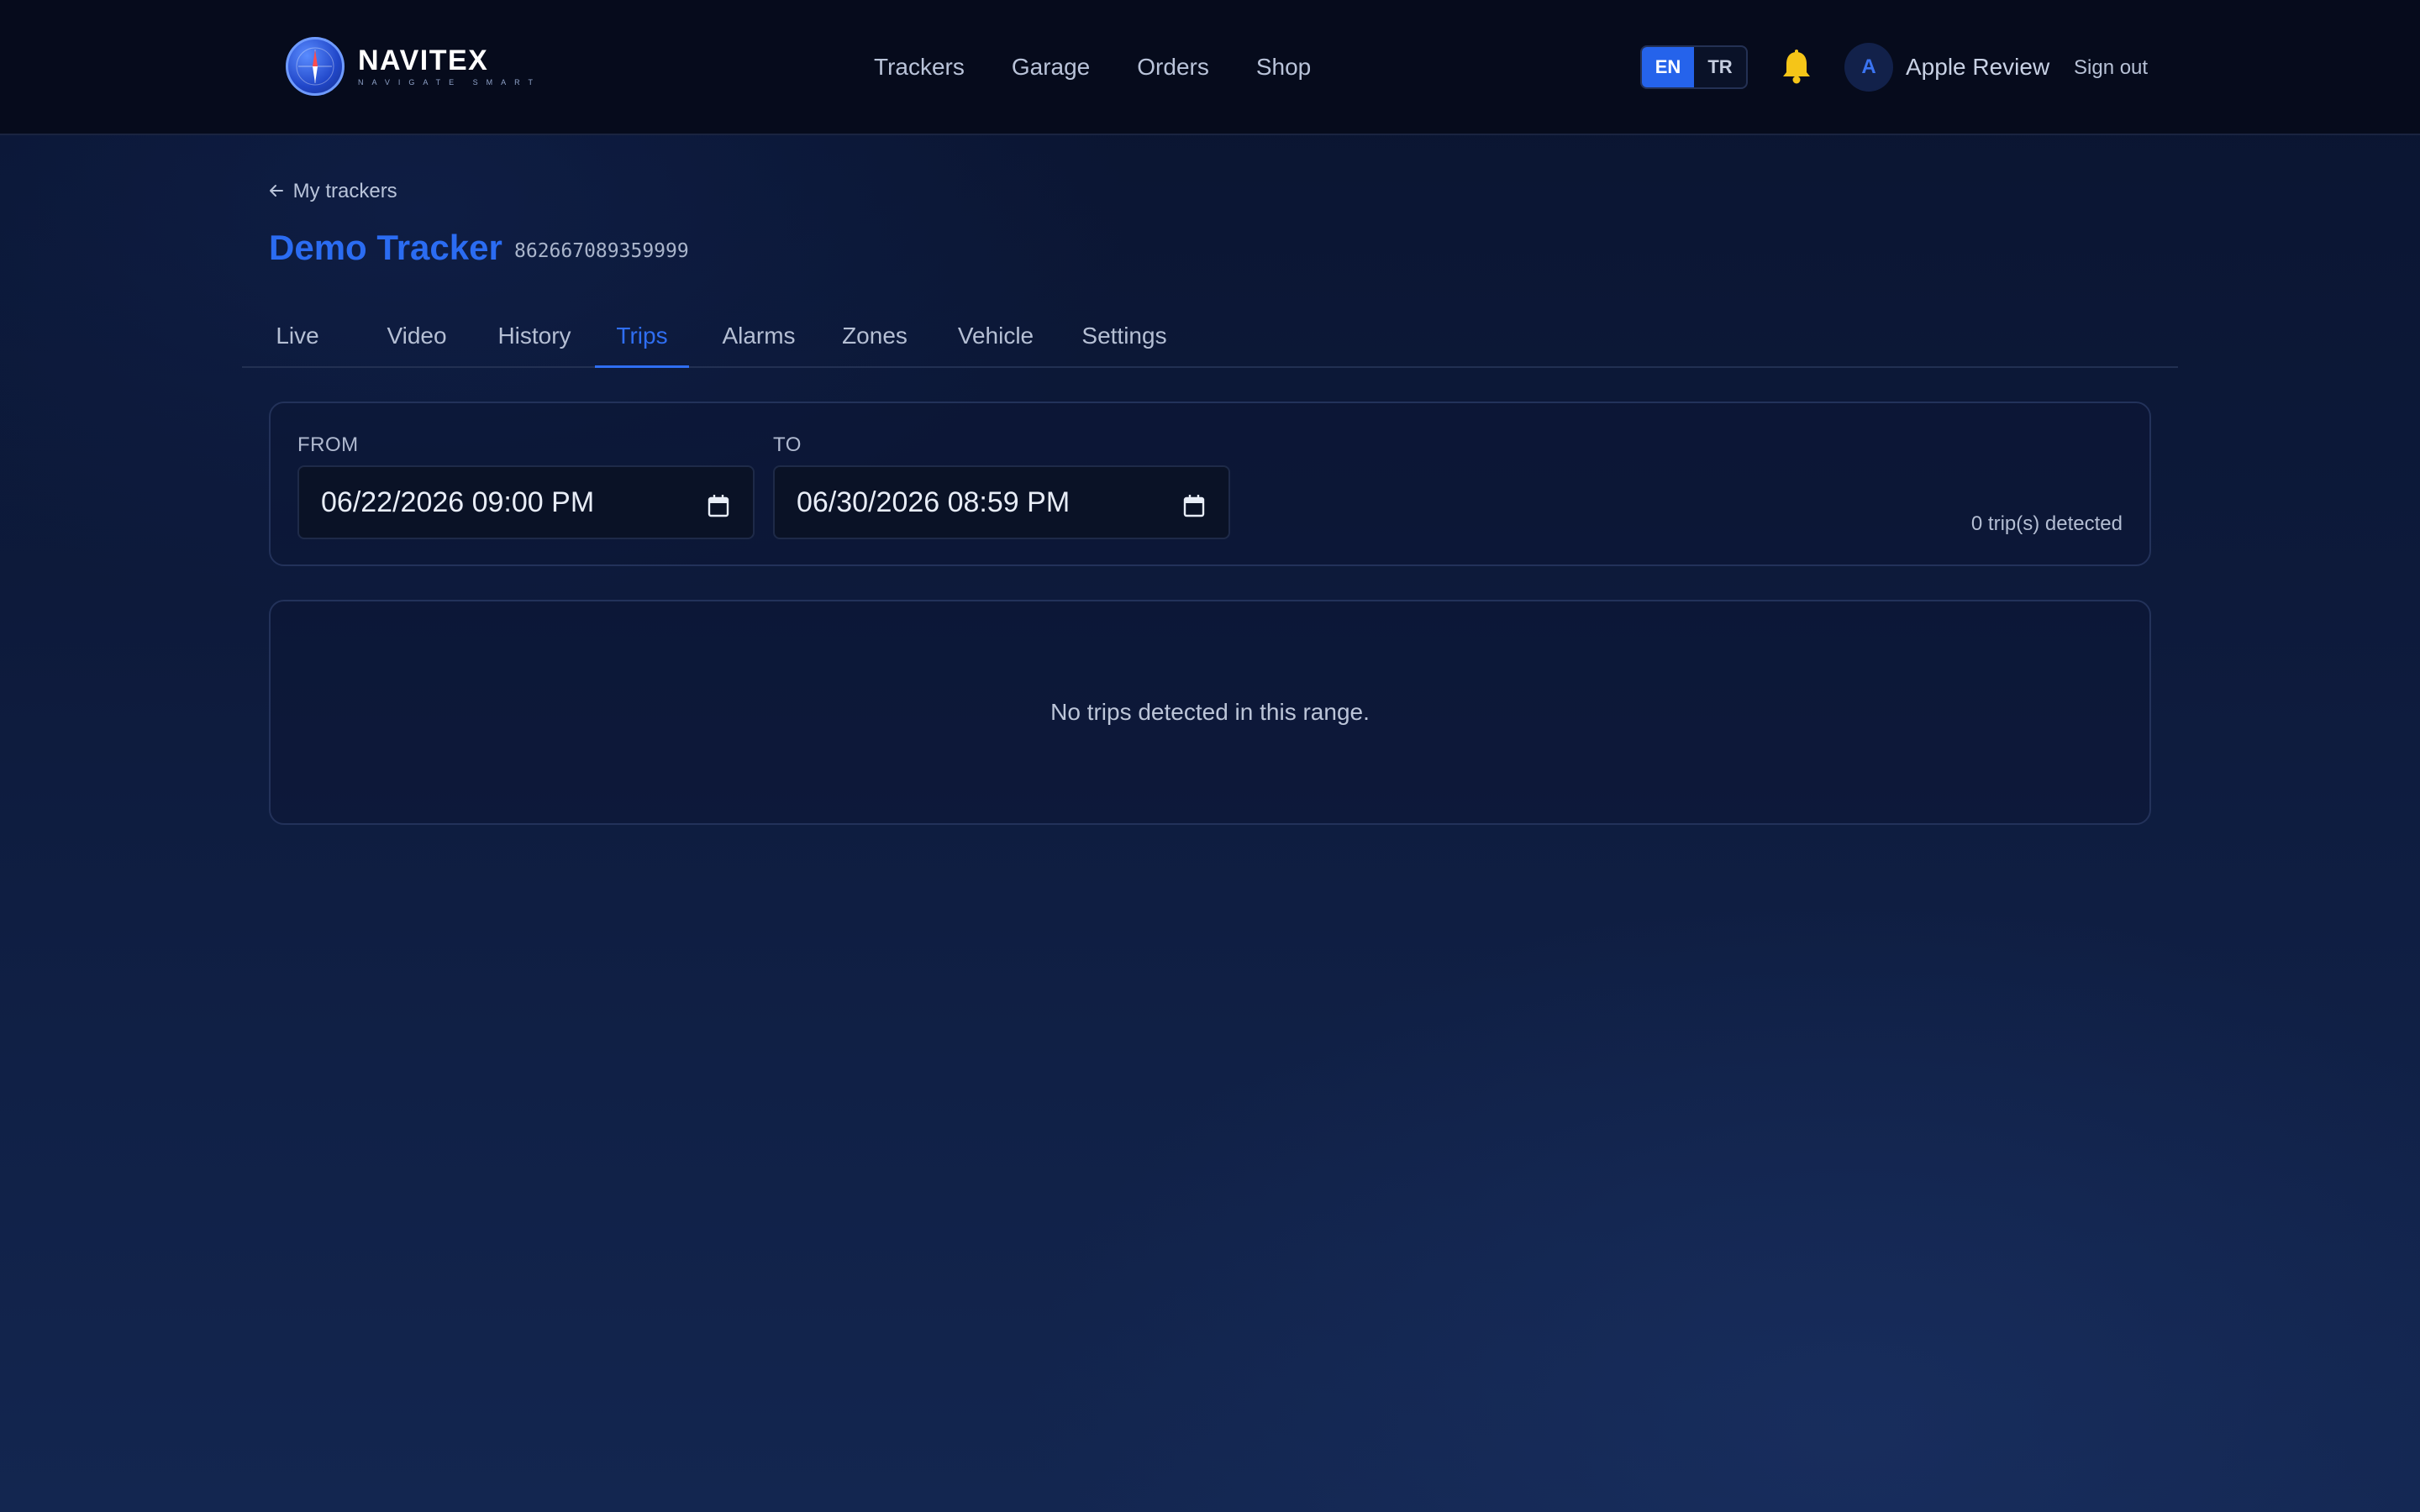 Image resolution: width=2420 pixels, height=1512 pixels. I want to click on nav-shop: Shop, so click(1284, 67).